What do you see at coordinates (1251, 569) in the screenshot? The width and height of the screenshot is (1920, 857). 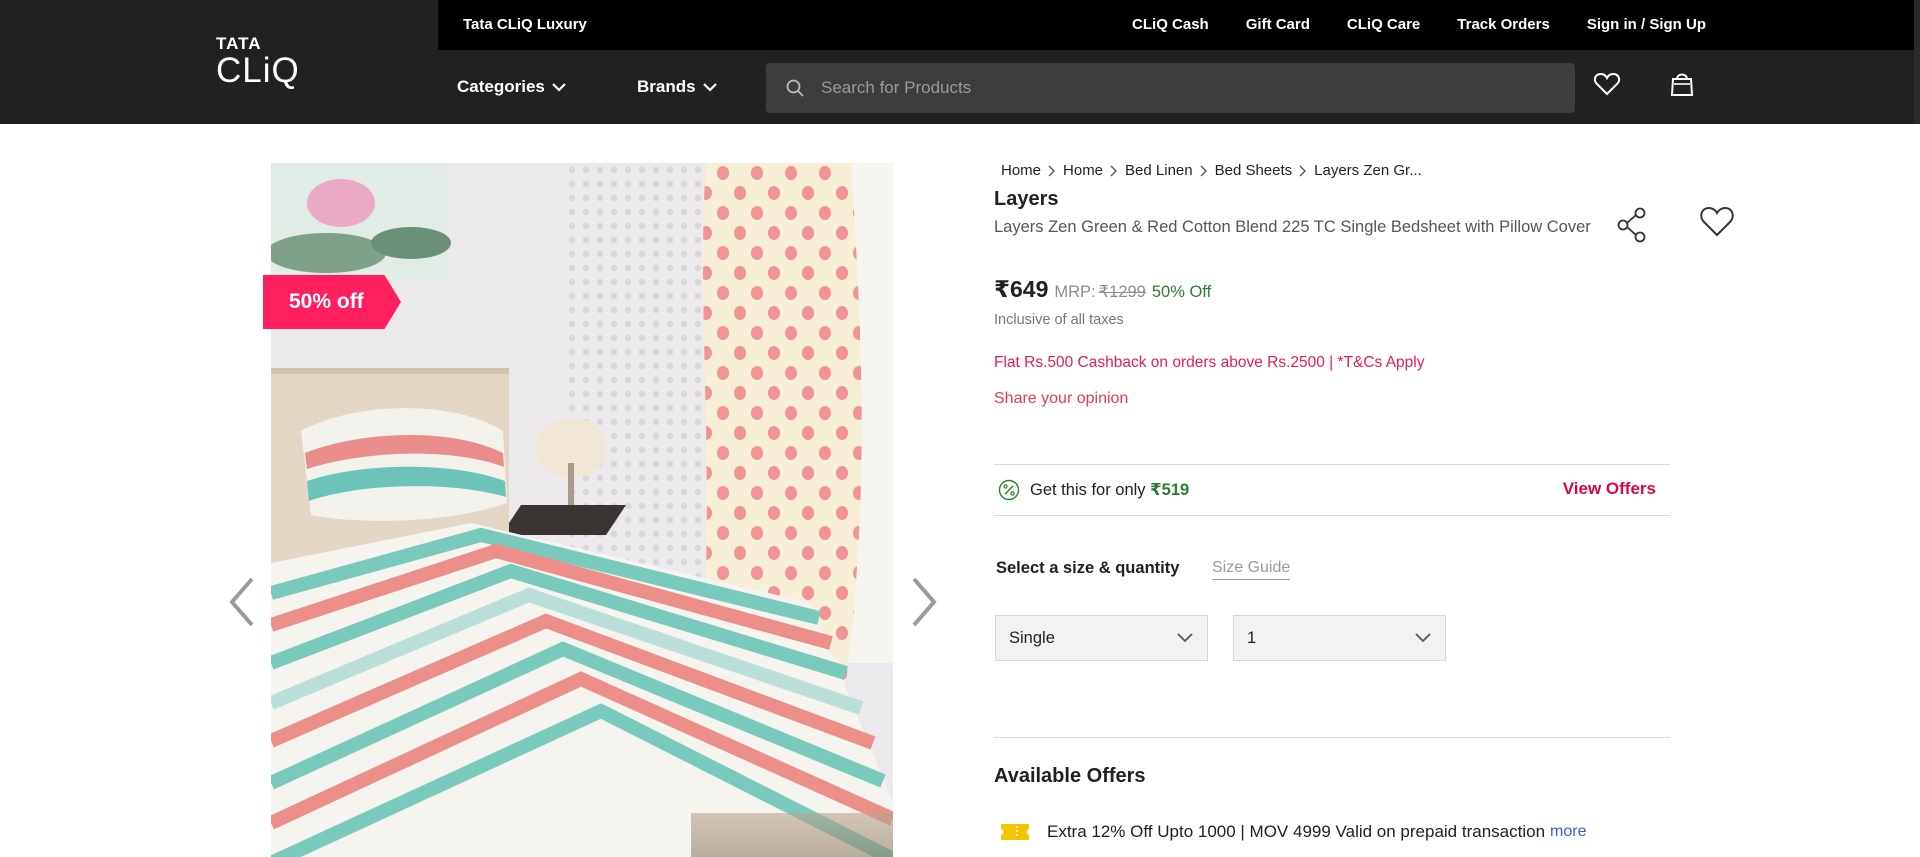 I see `size-guide-link: Size Guide` at bounding box center [1251, 569].